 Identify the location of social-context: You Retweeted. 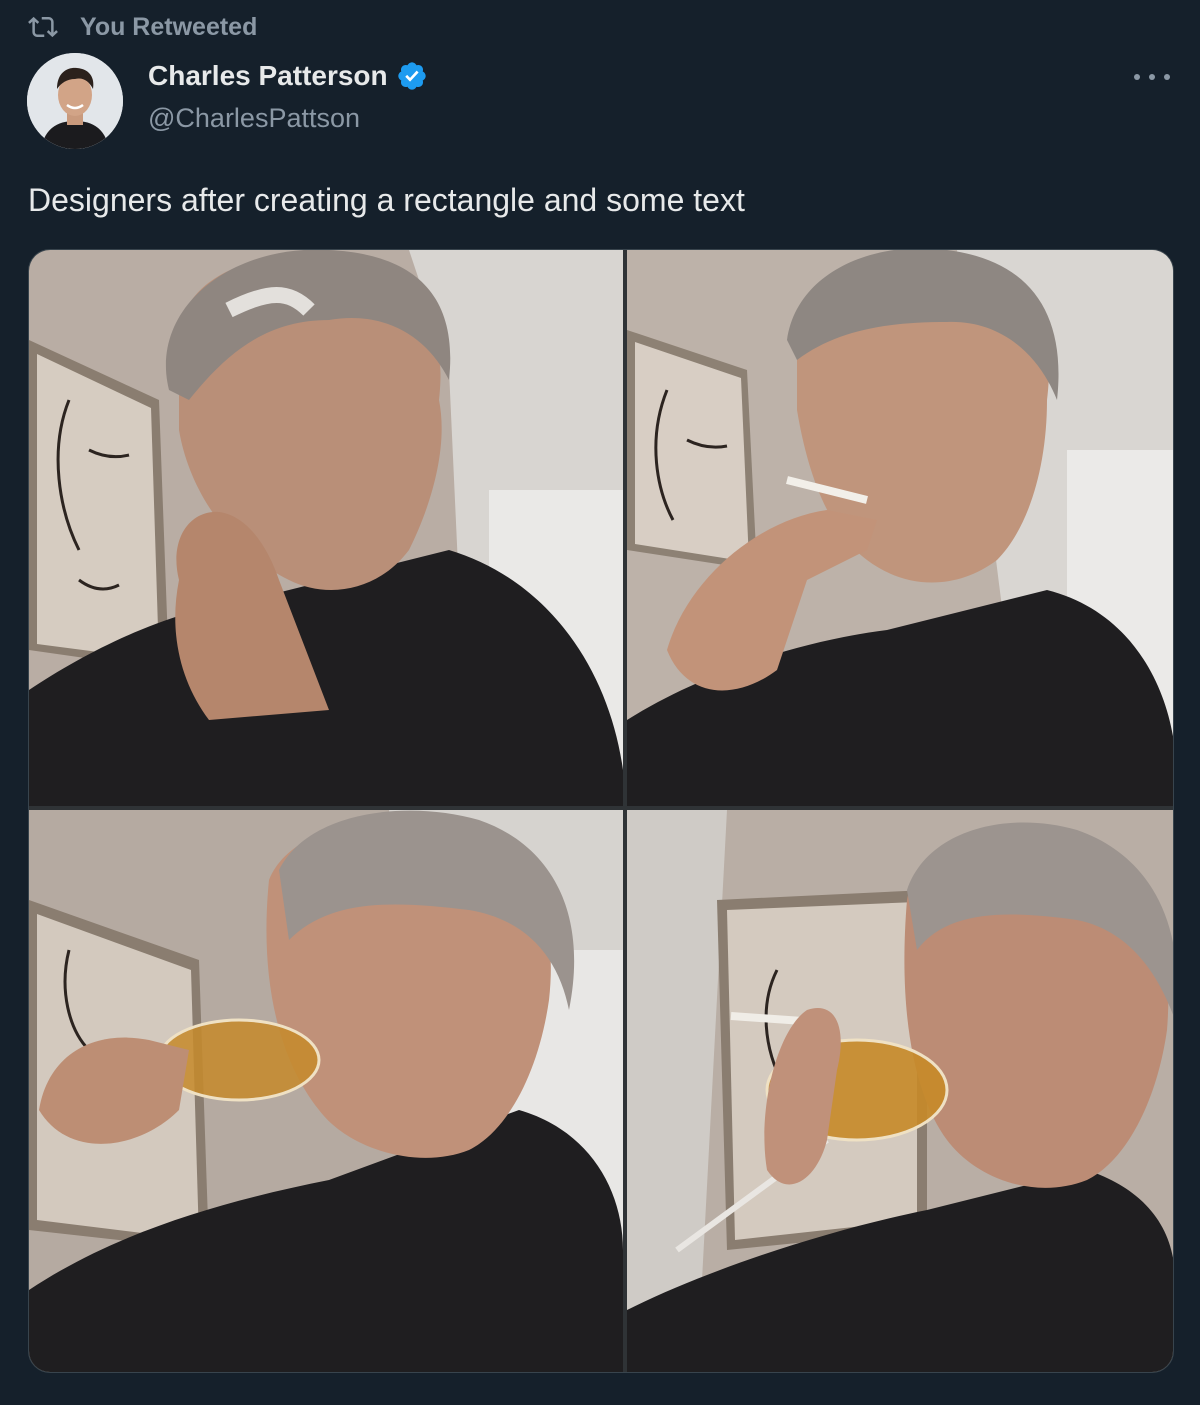
(142, 27).